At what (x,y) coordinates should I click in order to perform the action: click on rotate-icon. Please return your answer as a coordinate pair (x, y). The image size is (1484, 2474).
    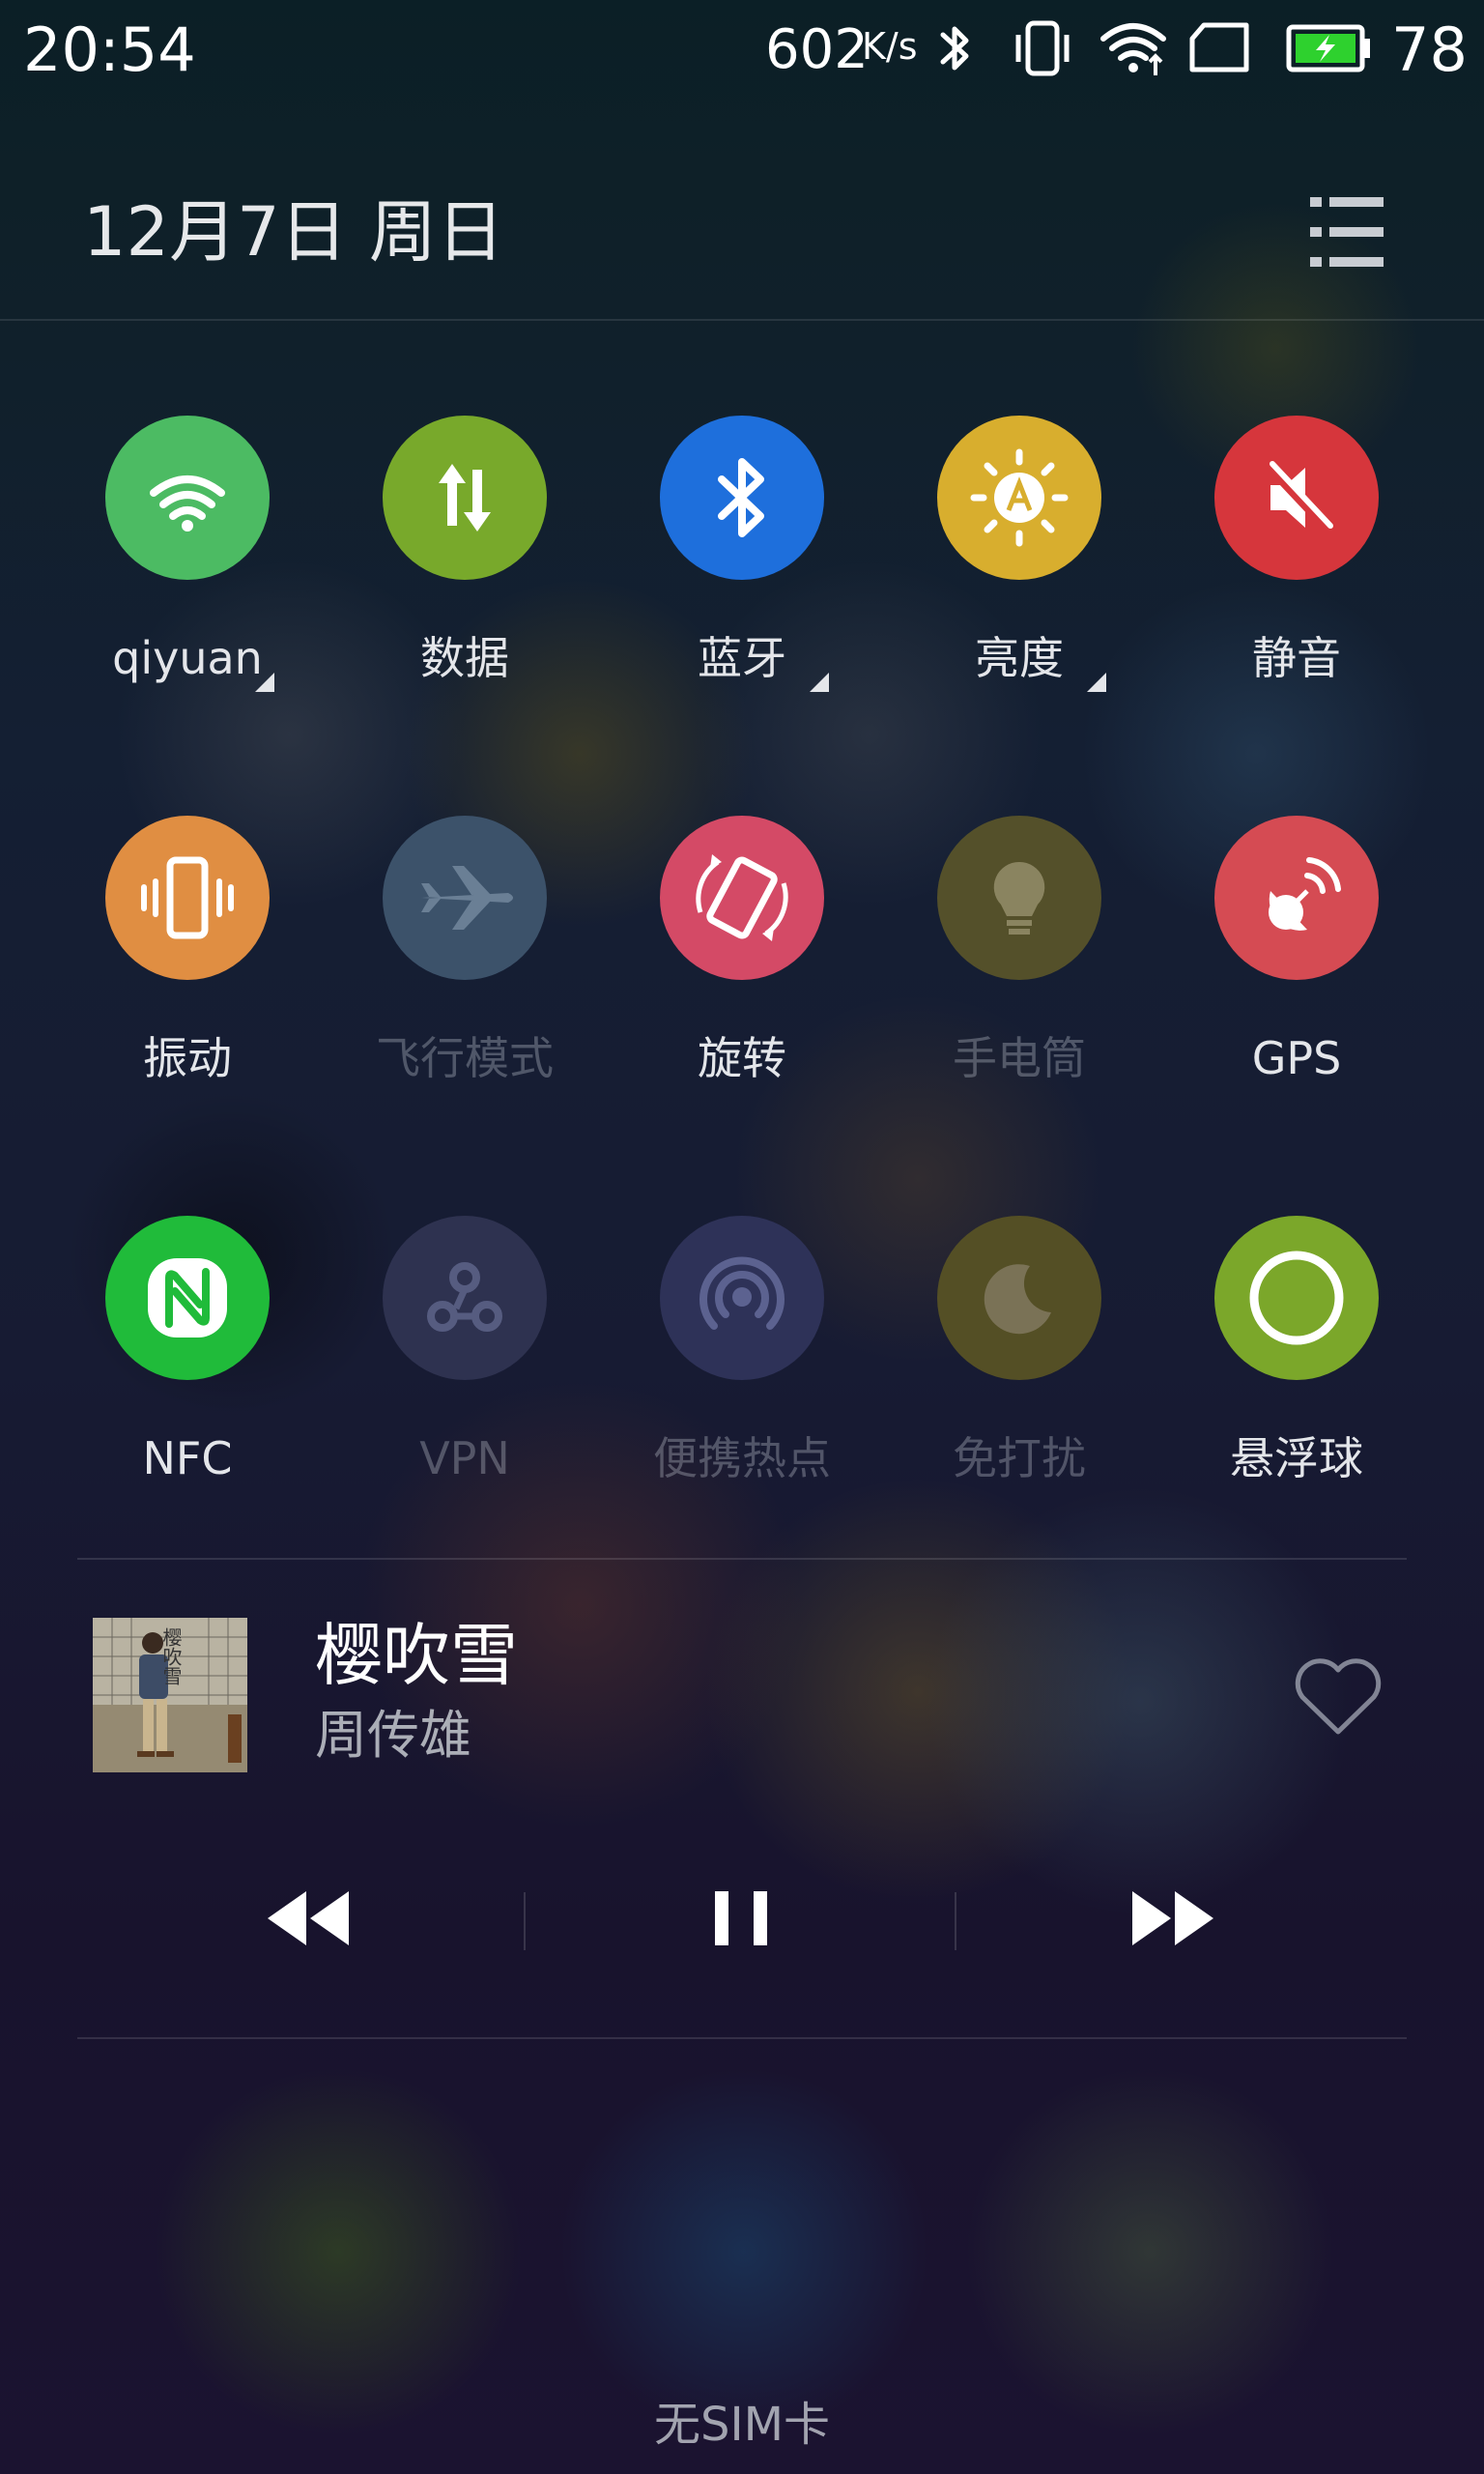
    Looking at the image, I should click on (742, 898).